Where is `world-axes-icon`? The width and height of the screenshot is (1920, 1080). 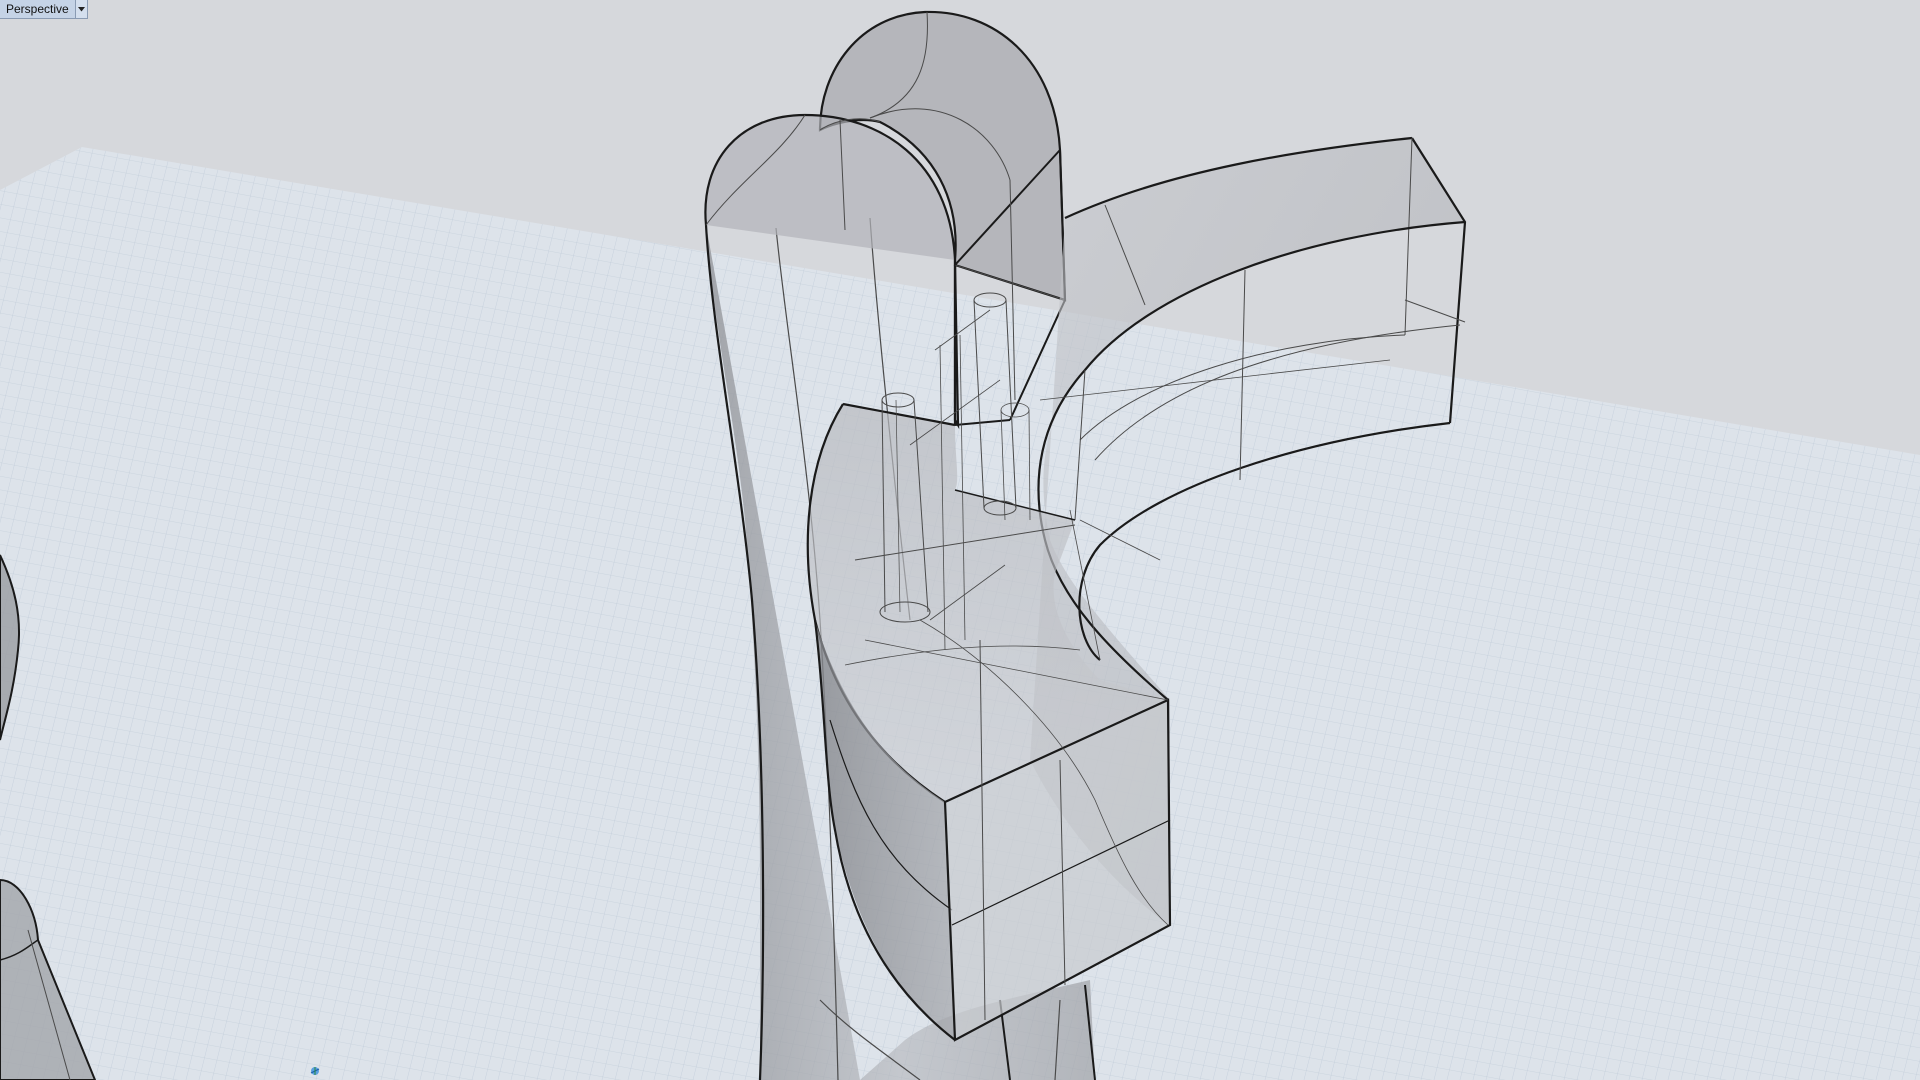
world-axes-icon is located at coordinates (315, 1071).